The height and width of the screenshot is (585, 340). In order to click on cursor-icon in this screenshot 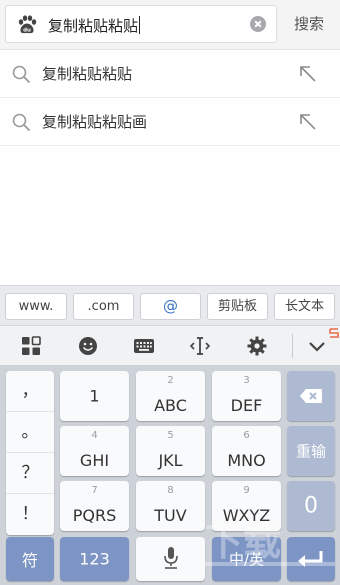, I will do `click(200, 346)`.